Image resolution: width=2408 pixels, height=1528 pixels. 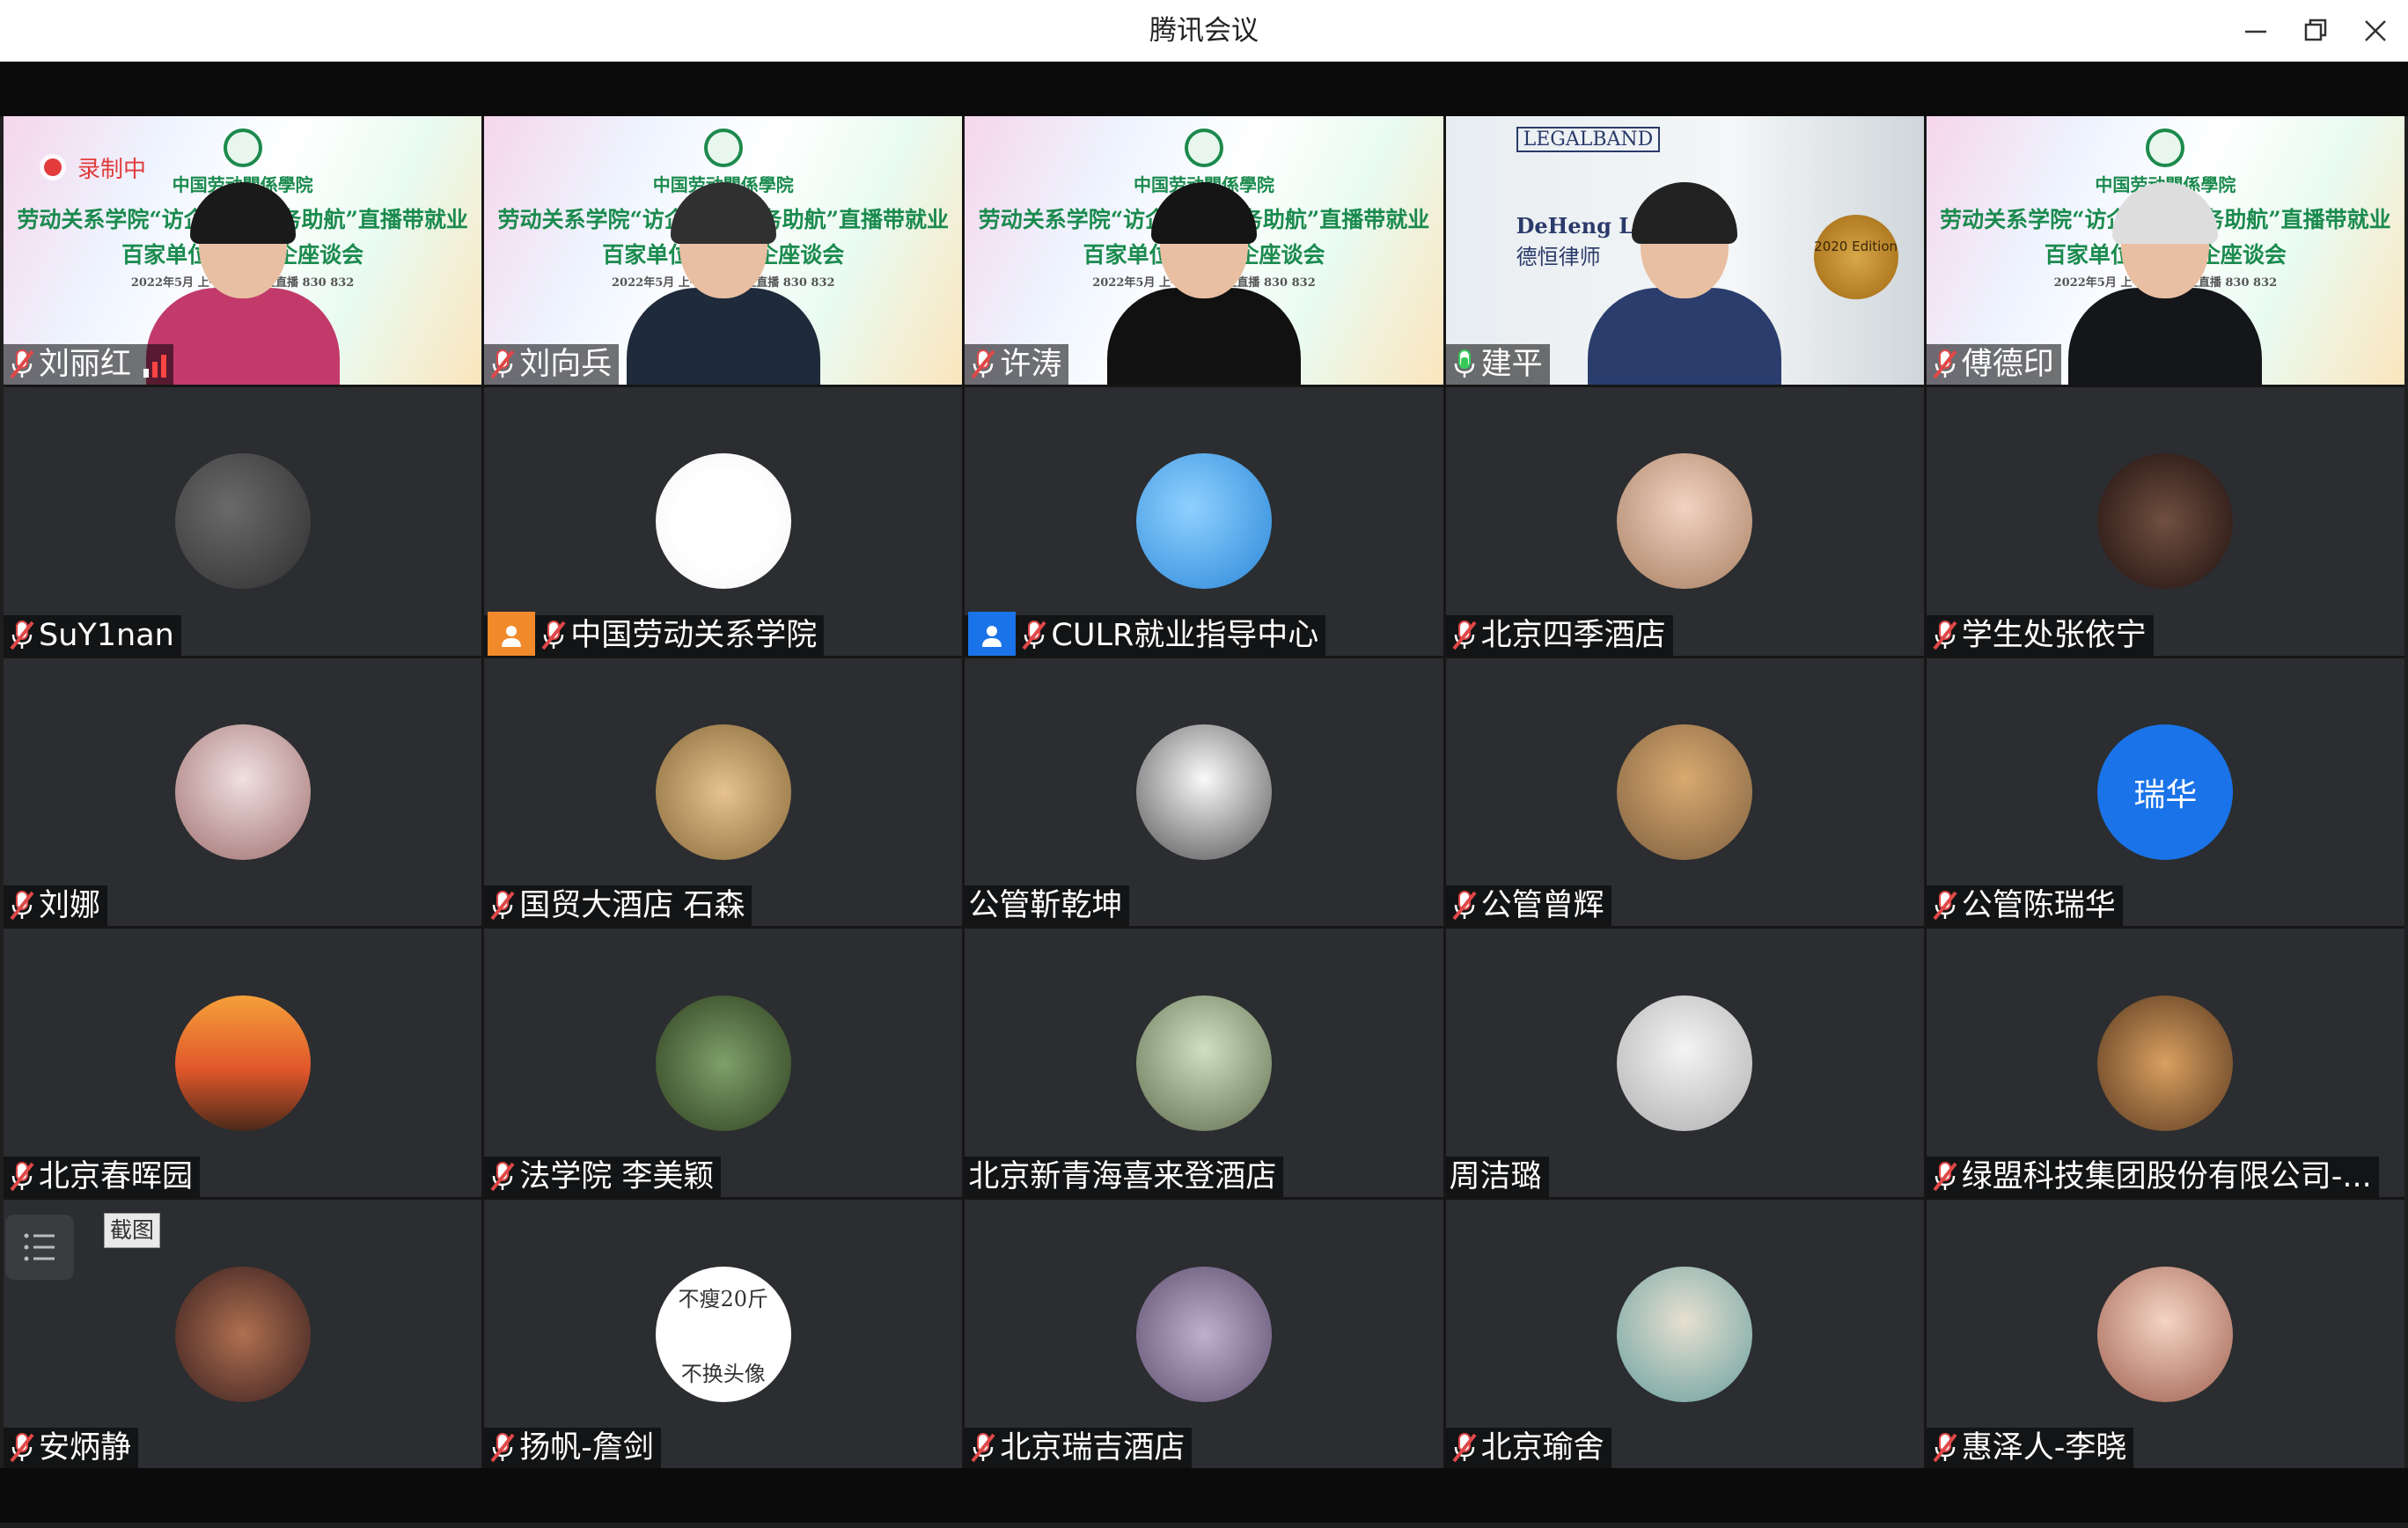 I want to click on minimize-button, so click(x=2255, y=31).